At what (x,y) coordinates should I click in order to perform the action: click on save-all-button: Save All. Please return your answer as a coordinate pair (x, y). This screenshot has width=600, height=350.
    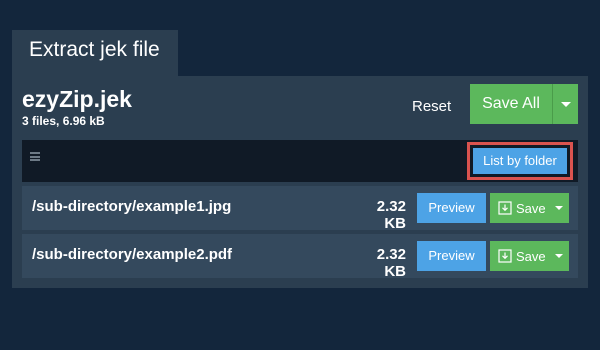
    Looking at the image, I should click on (511, 104).